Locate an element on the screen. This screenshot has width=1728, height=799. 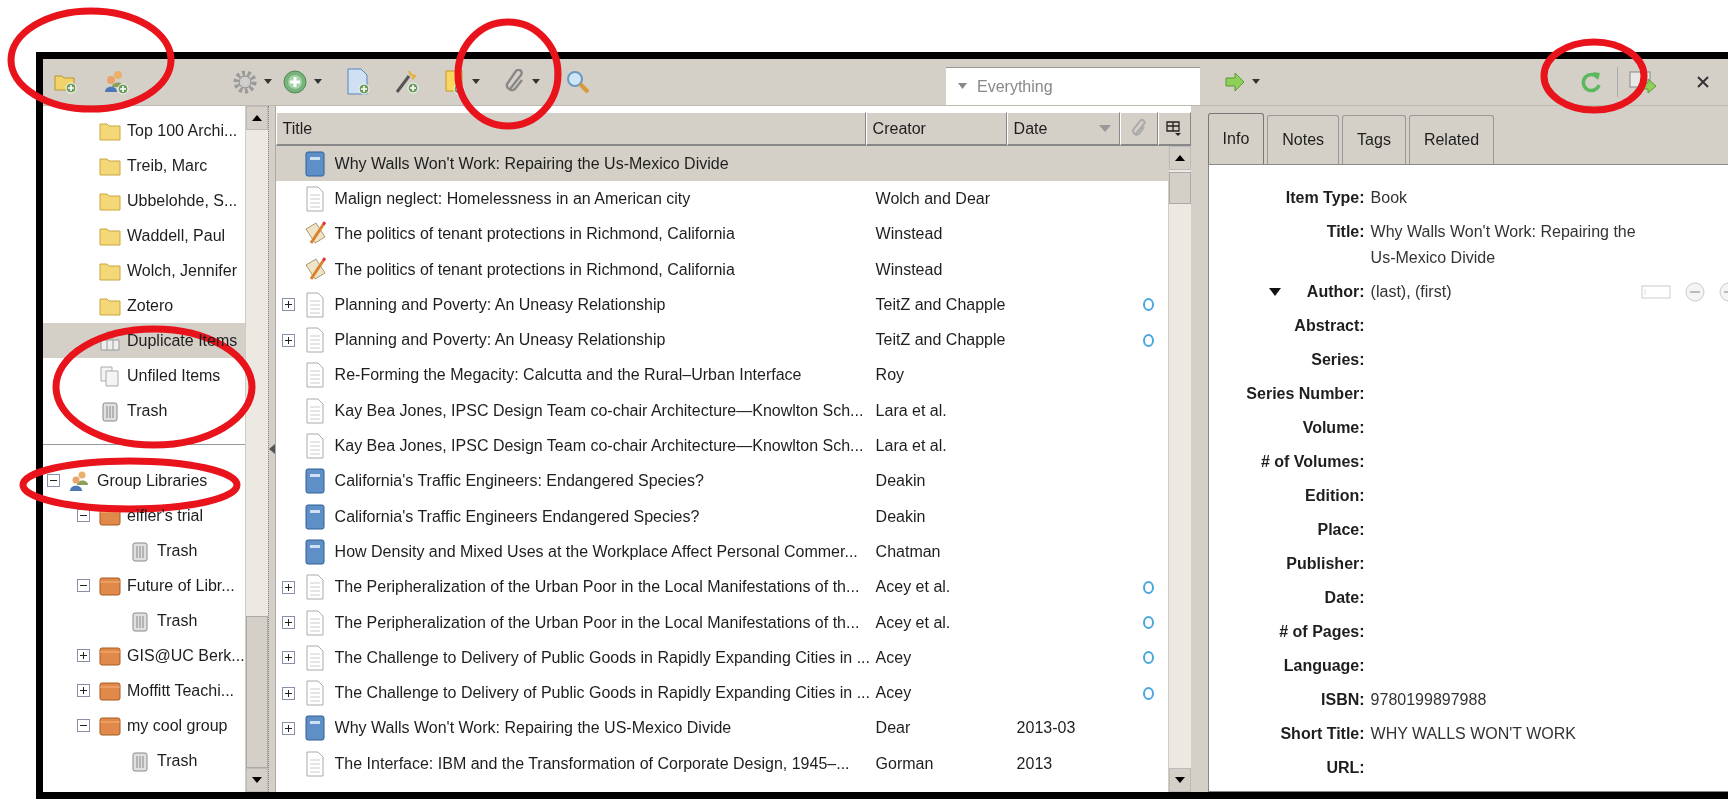
collection-item: Group Libraries is located at coordinates (144, 480).